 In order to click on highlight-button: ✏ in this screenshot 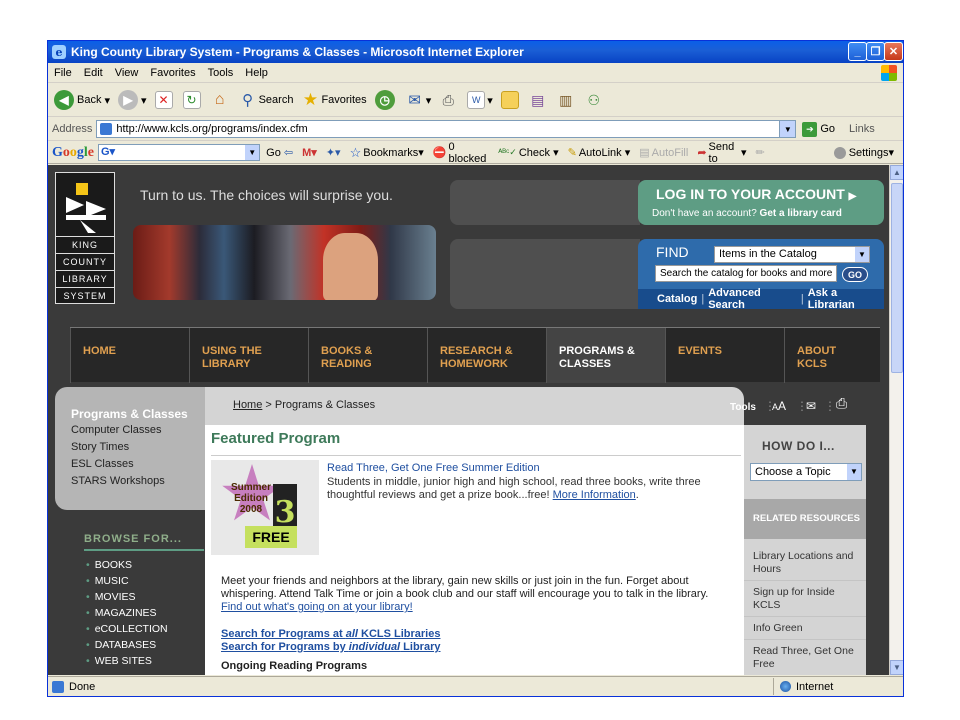, I will do `click(760, 152)`.